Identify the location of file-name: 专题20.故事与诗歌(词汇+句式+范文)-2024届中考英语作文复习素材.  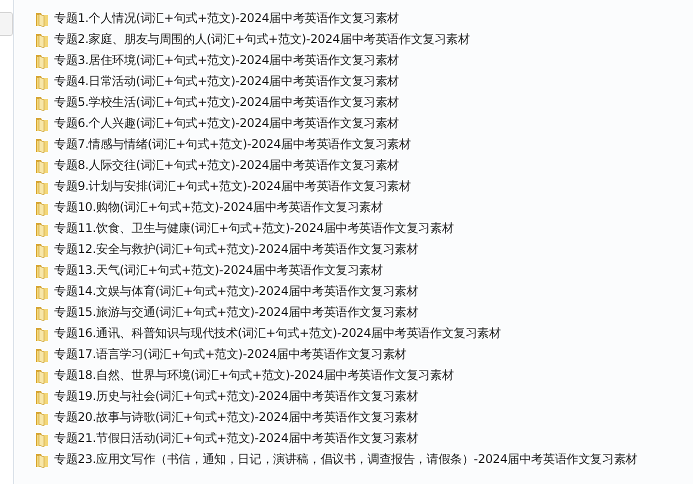
(236, 417).